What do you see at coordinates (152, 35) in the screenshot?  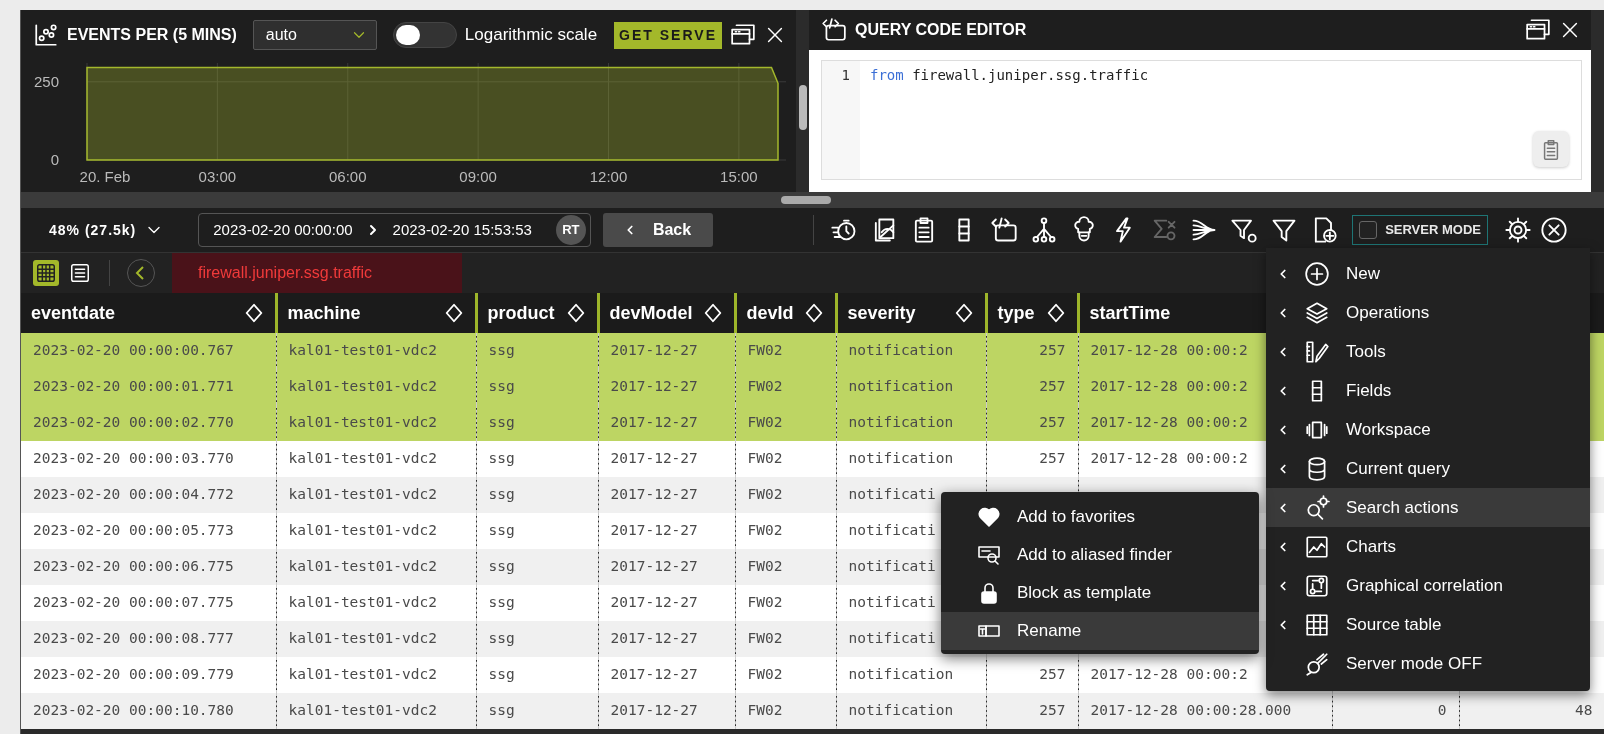 I see `panel-title: EVENTS PER (5 MINS)` at bounding box center [152, 35].